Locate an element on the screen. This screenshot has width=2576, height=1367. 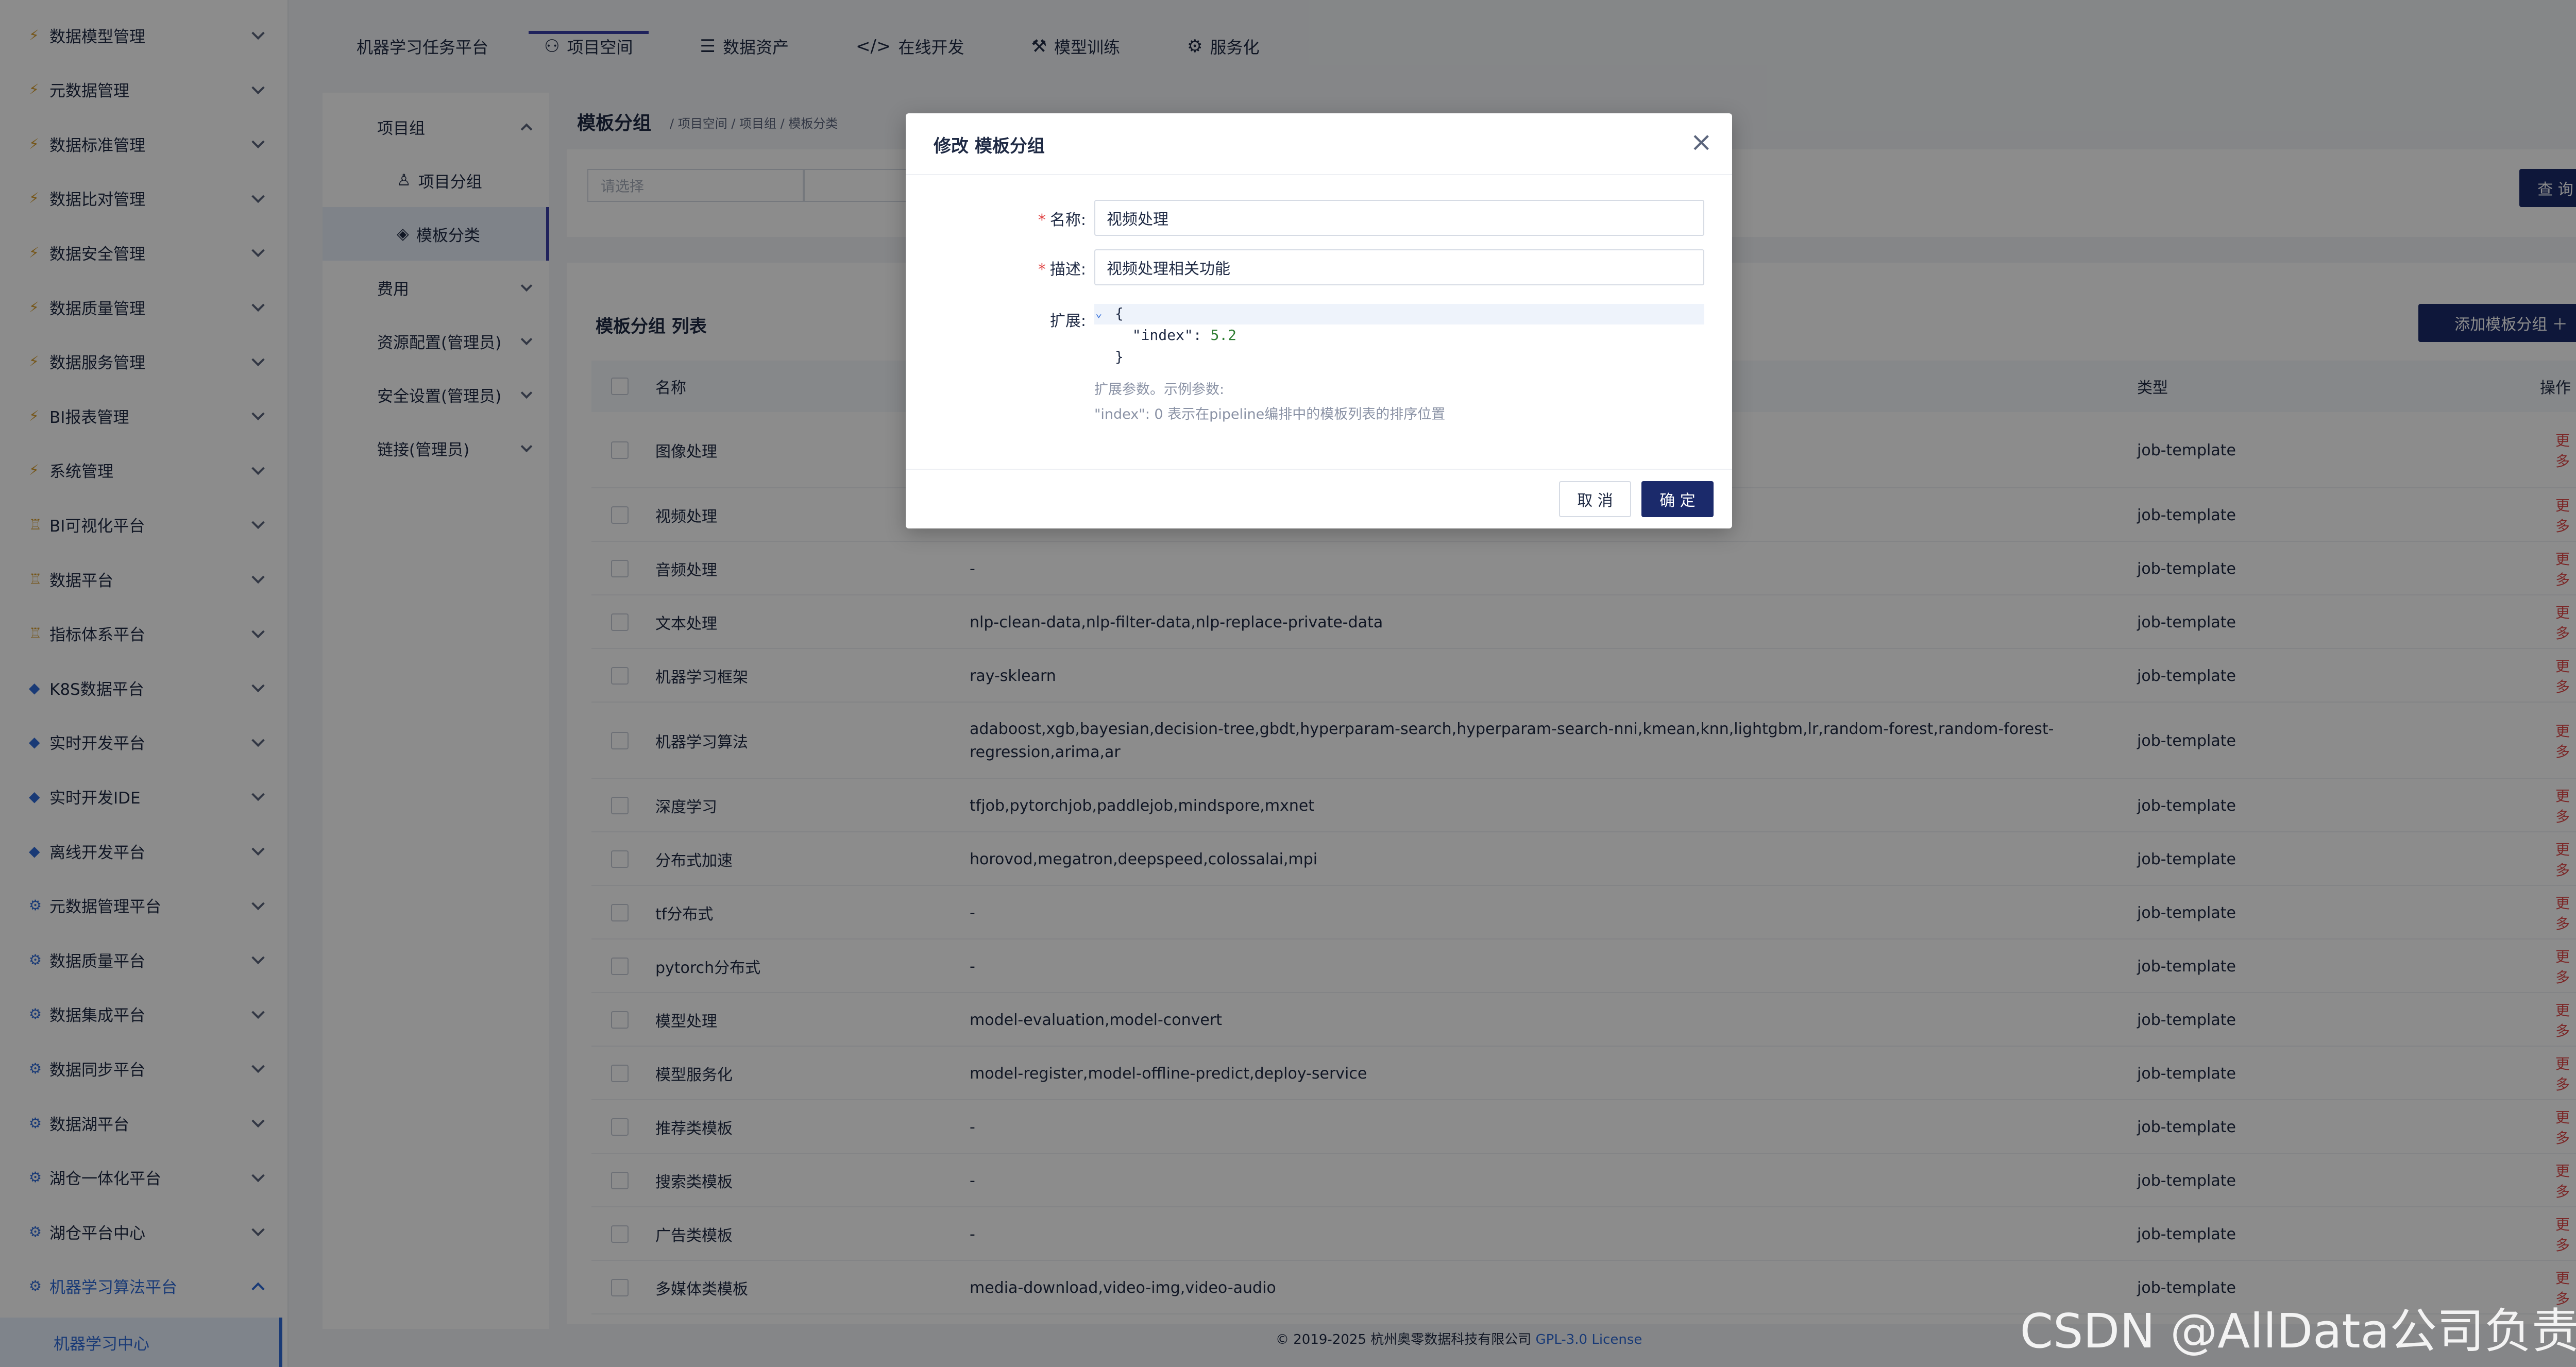
dialog-title: 修改 模板分组 is located at coordinates (989, 147).